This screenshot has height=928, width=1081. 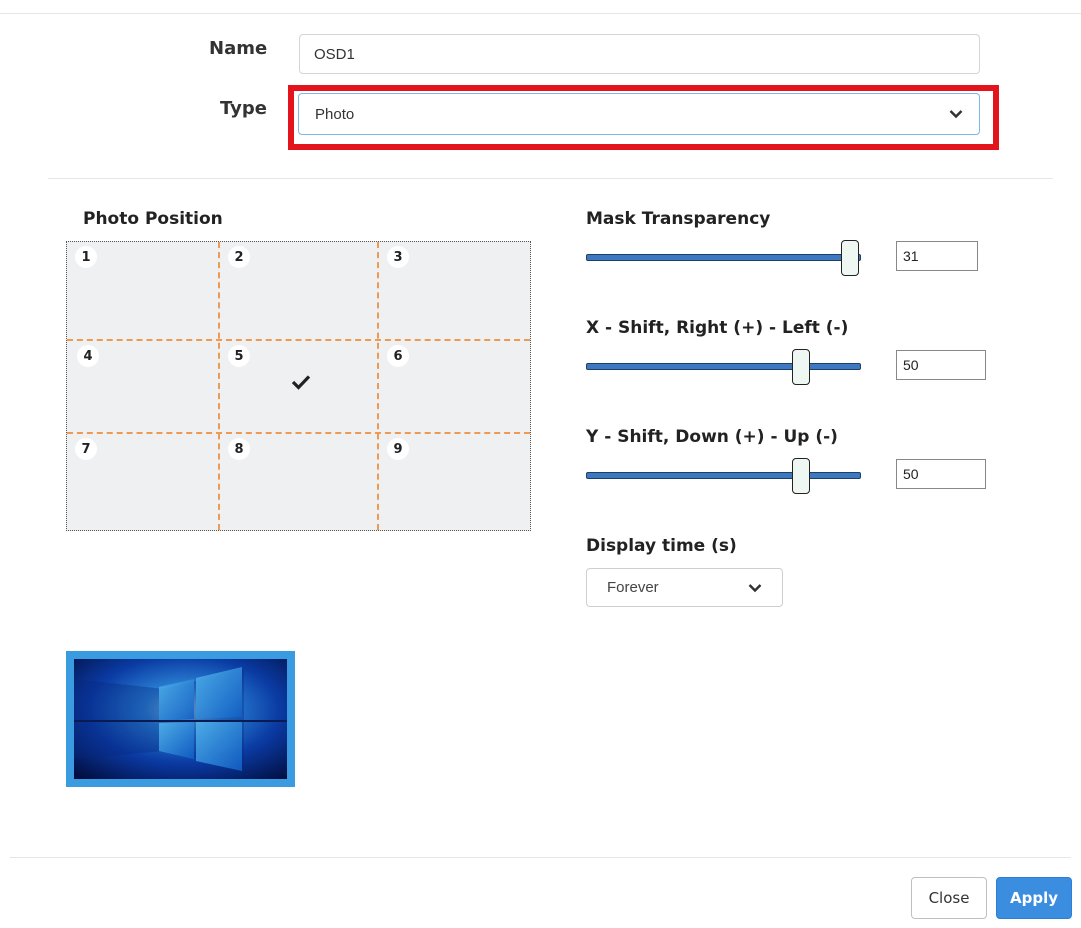 What do you see at coordinates (86, 449) in the screenshot?
I see `position-cell-7: 7` at bounding box center [86, 449].